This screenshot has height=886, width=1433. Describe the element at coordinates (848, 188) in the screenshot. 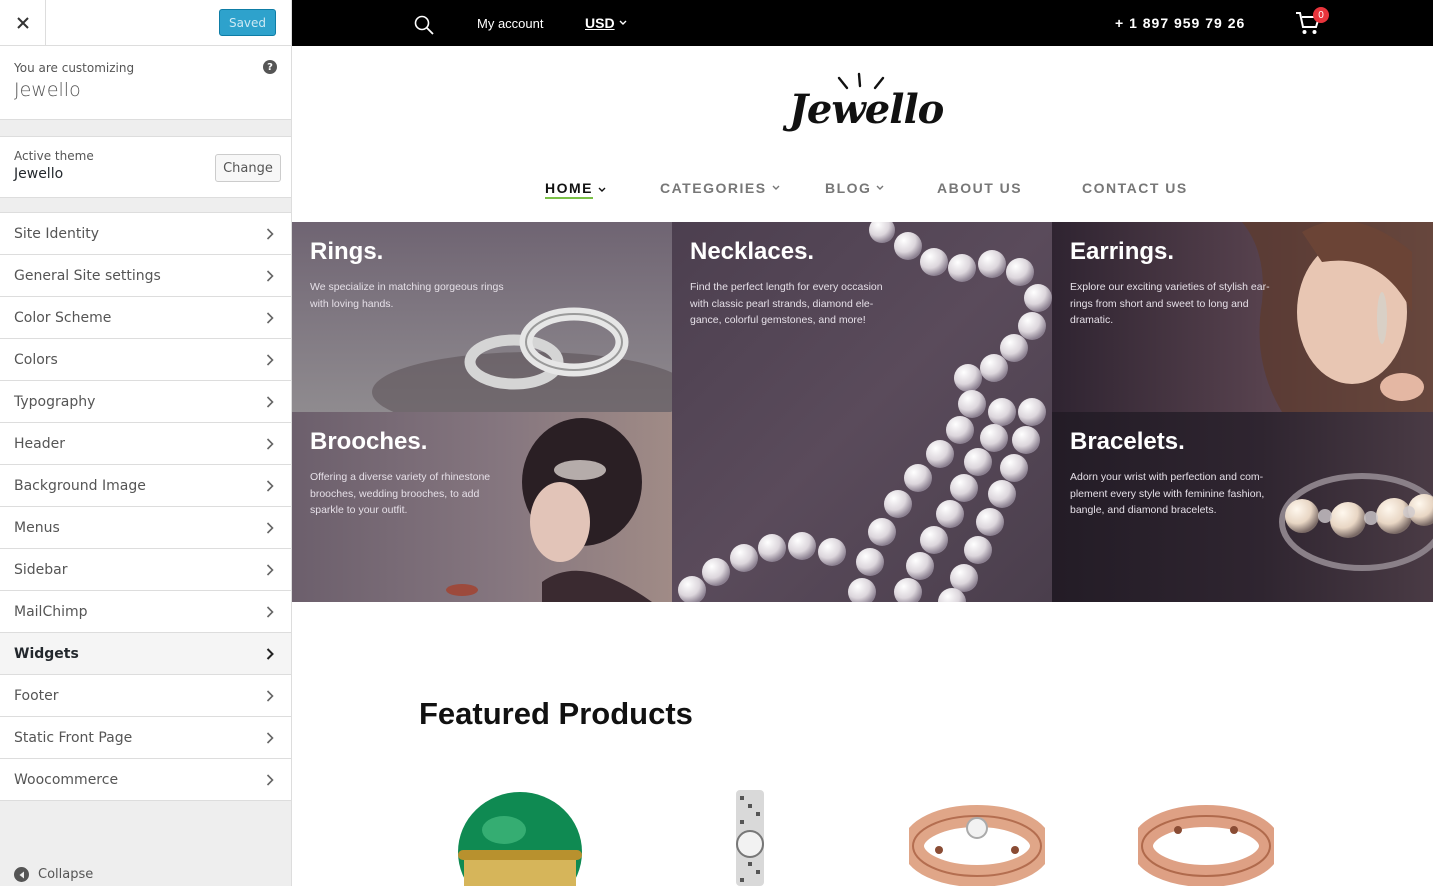

I see `nav-label: BLOG` at that location.